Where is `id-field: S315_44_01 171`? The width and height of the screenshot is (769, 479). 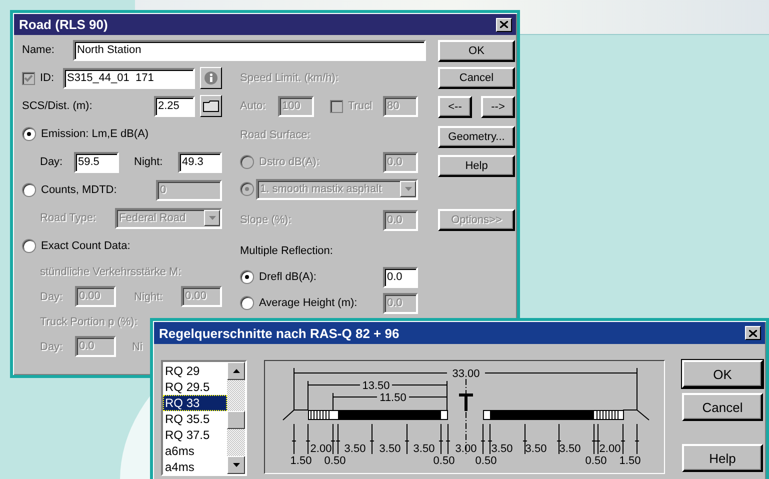 id-field: S315_44_01 171 is located at coordinates (129, 78).